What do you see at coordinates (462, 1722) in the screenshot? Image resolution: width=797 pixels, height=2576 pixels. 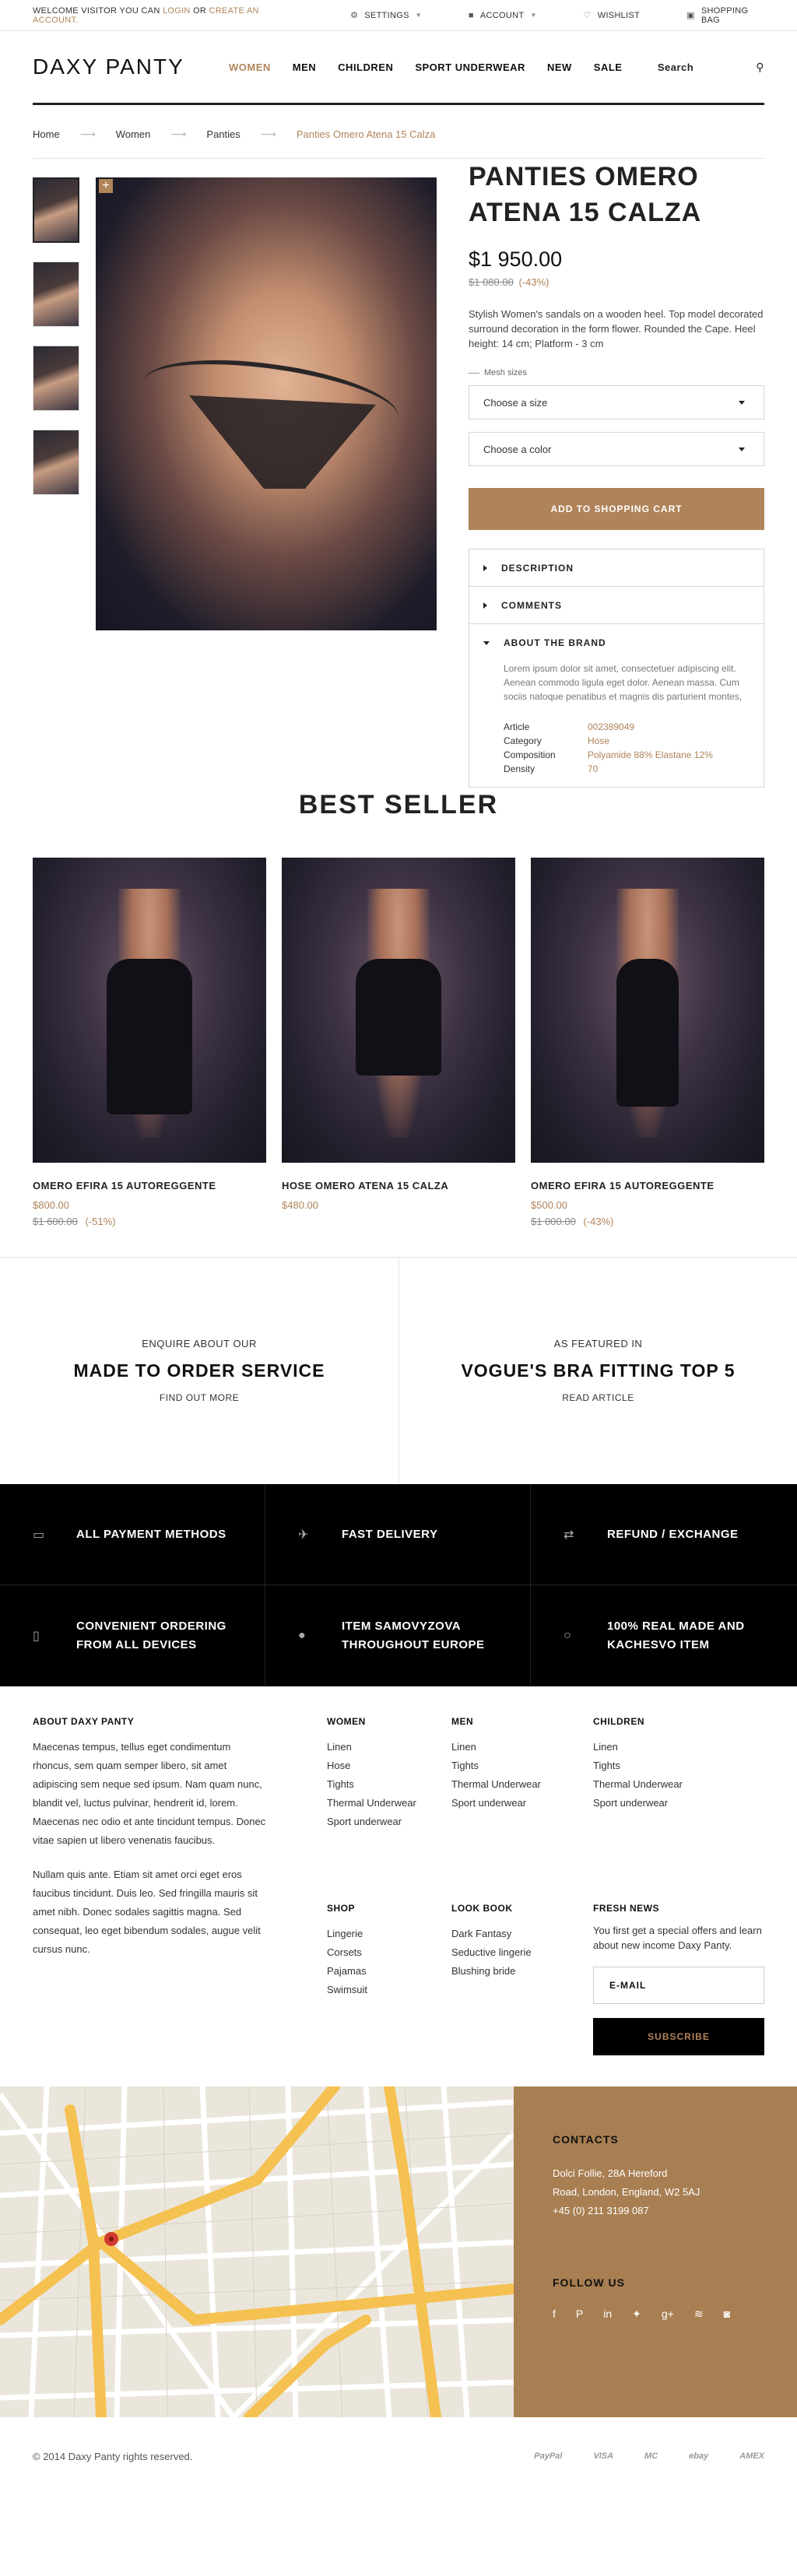 I see `footer-col-title: Men` at bounding box center [462, 1722].